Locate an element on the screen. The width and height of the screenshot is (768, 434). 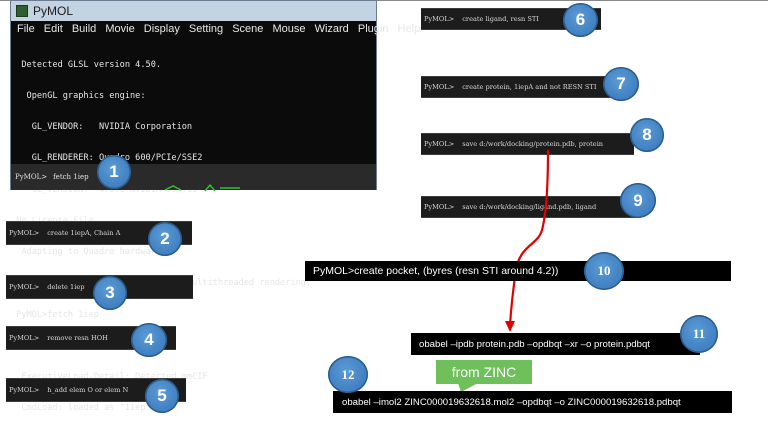
step-8-badge: 8 is located at coordinates (647, 135).